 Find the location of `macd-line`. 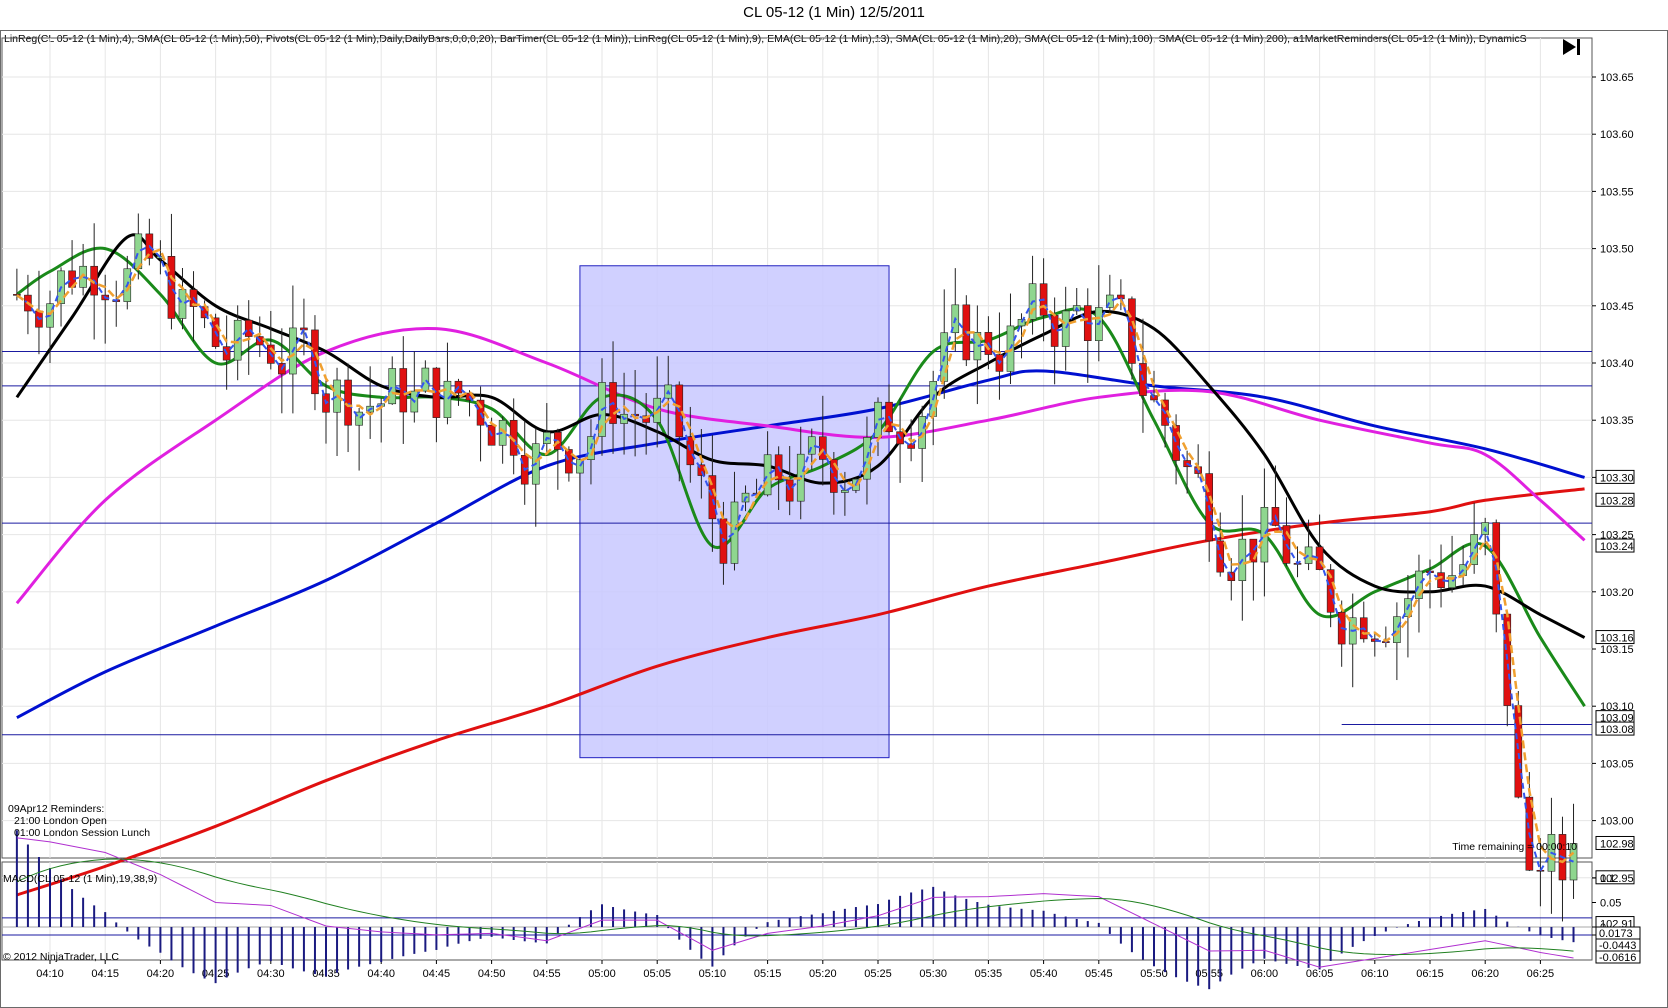

macd-line is located at coordinates (795, 902).